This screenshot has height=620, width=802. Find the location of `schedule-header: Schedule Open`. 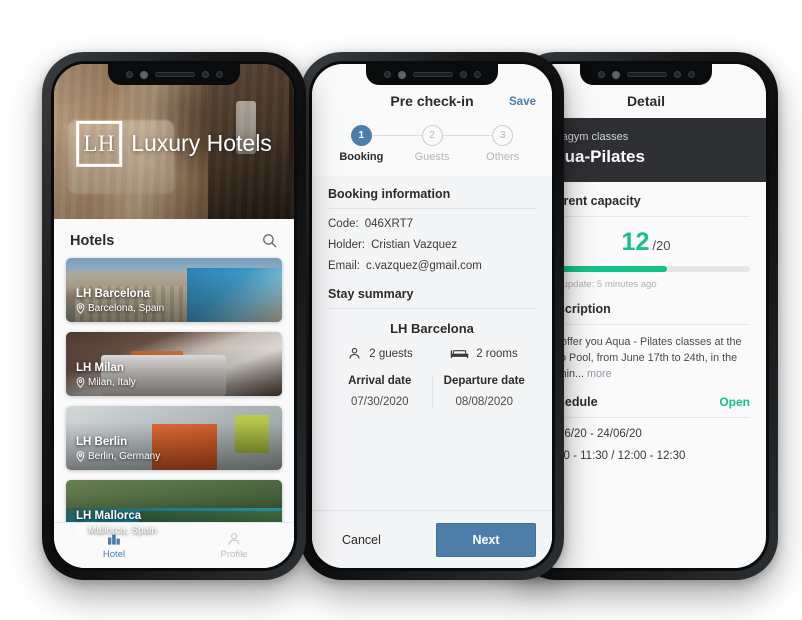

schedule-header: Schedule Open is located at coordinates (646, 406).